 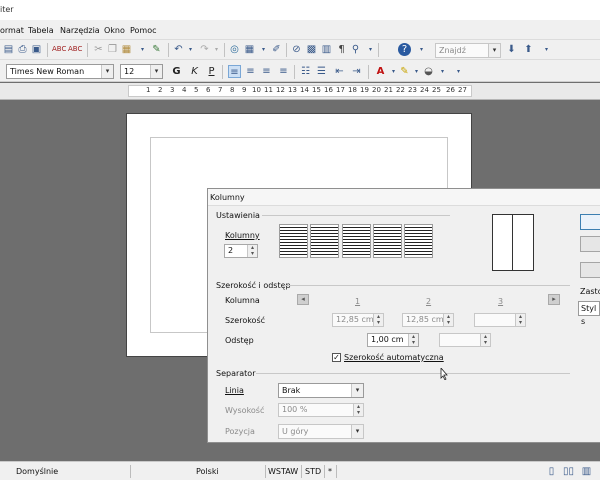 I want to click on line-style-select: Brak ▾, so click(x=321, y=390).